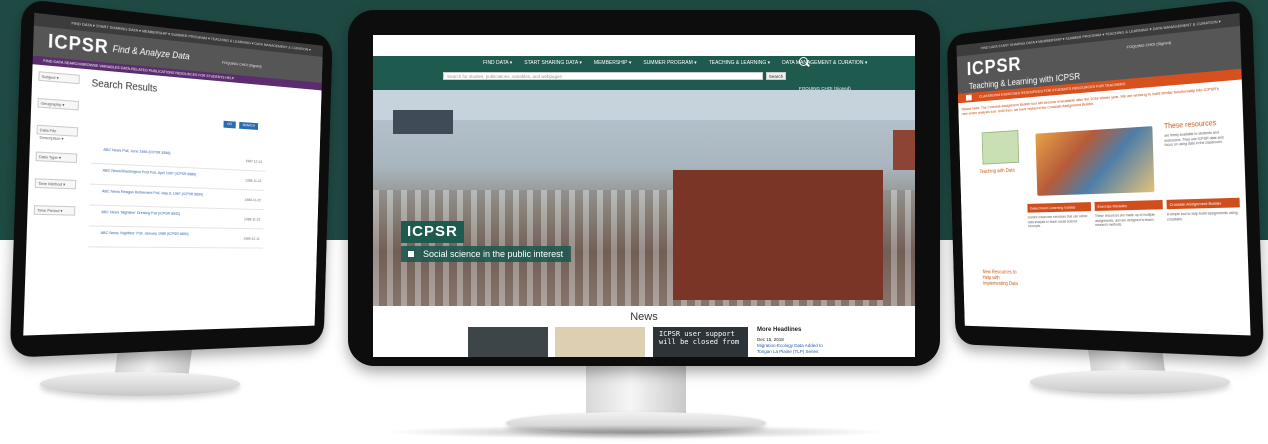 The height and width of the screenshot is (444, 1268). What do you see at coordinates (803, 61) in the screenshot?
I see `search-icon` at bounding box center [803, 61].